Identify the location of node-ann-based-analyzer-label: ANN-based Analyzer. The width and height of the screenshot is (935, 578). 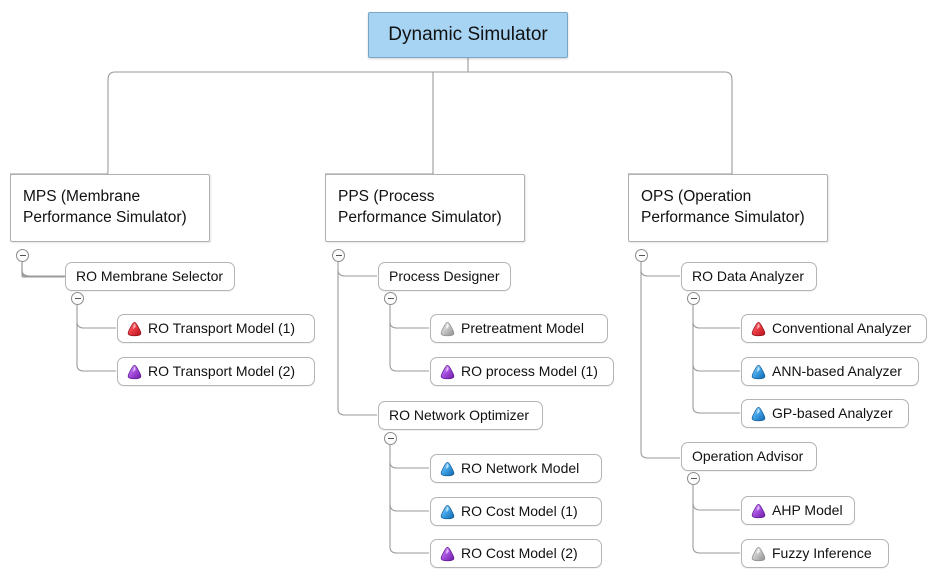
(837, 371).